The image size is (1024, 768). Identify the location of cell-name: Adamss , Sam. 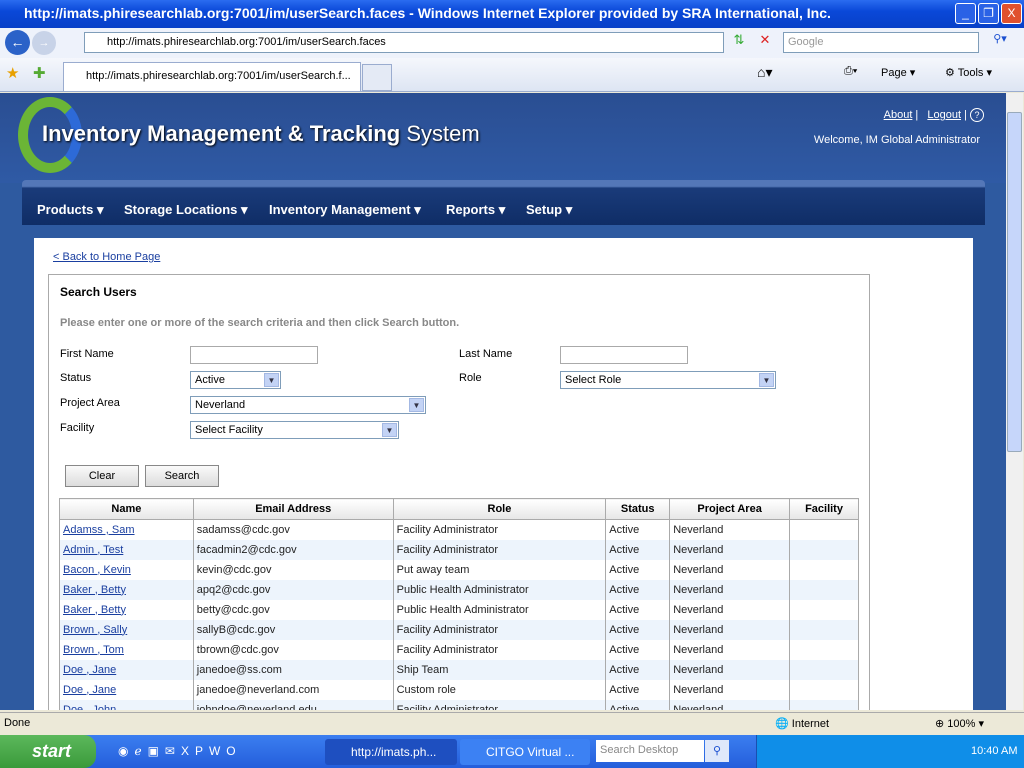
(126, 529).